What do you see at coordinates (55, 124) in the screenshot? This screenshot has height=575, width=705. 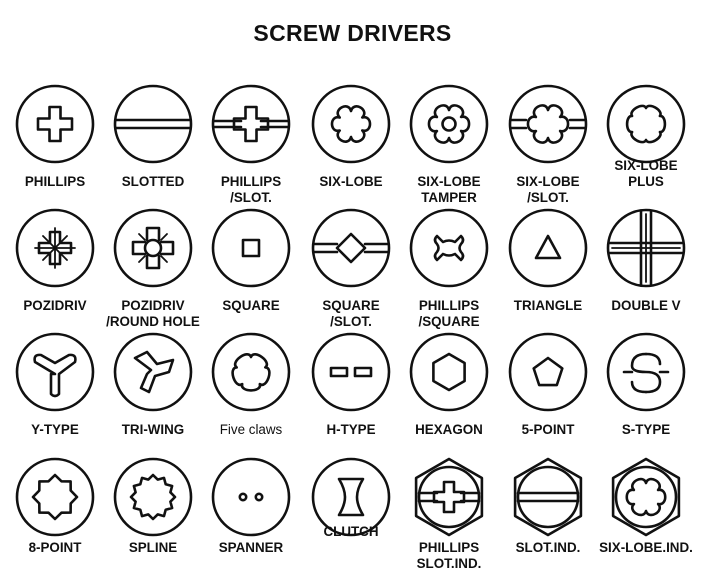 I see `phillips-icon` at bounding box center [55, 124].